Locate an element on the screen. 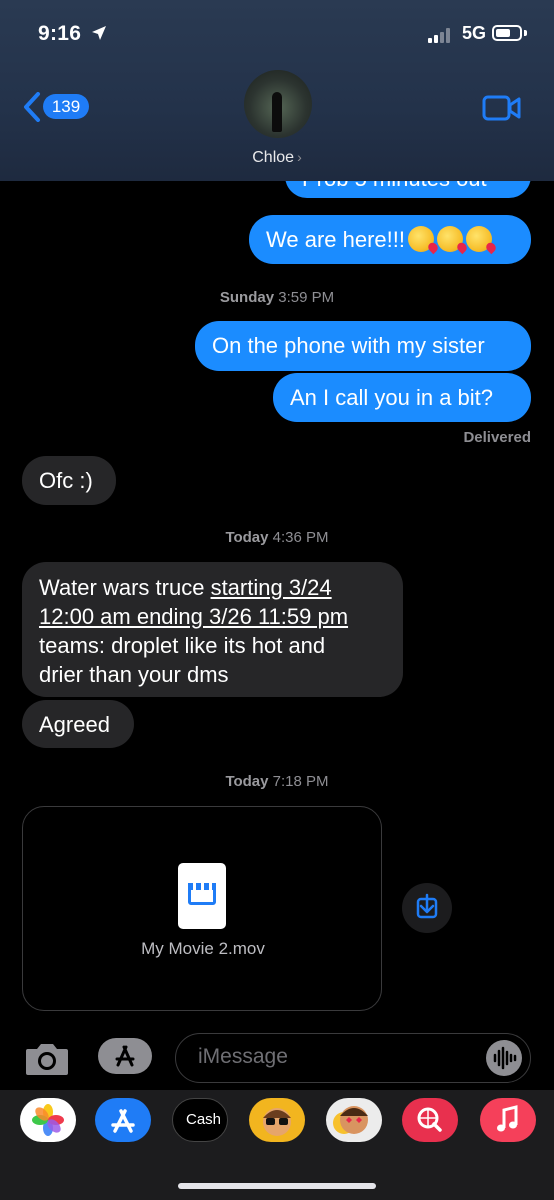 The height and width of the screenshot is (1200, 554). message-text: On the phone with my sister is located at coordinates (348, 345).